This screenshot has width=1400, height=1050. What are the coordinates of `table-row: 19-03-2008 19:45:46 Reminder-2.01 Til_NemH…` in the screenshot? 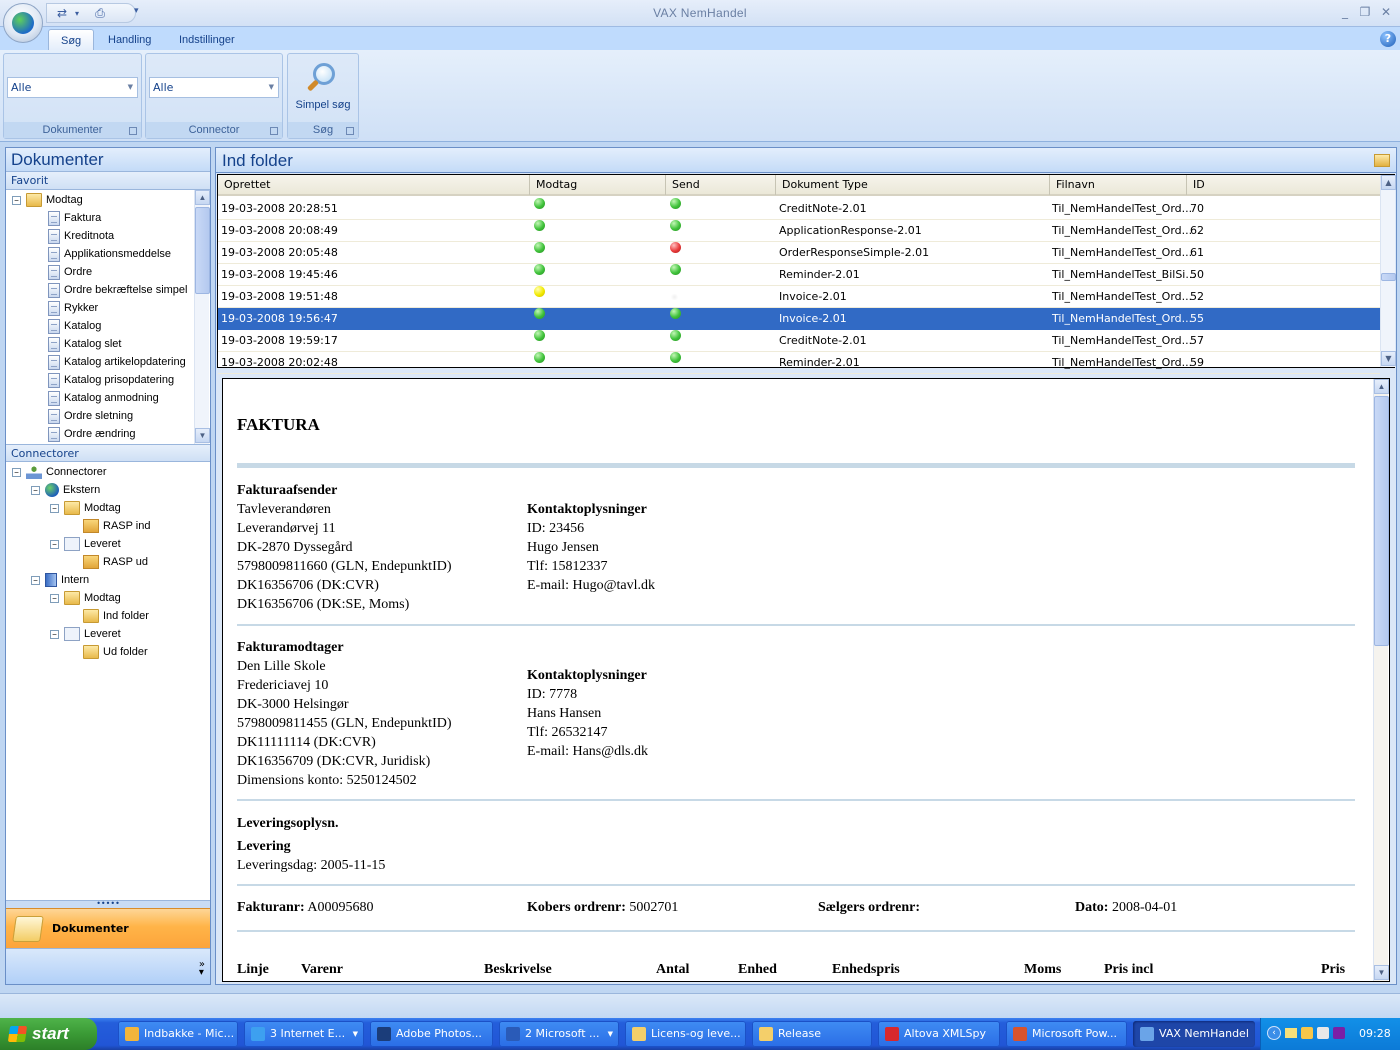 It's located at (799, 275).